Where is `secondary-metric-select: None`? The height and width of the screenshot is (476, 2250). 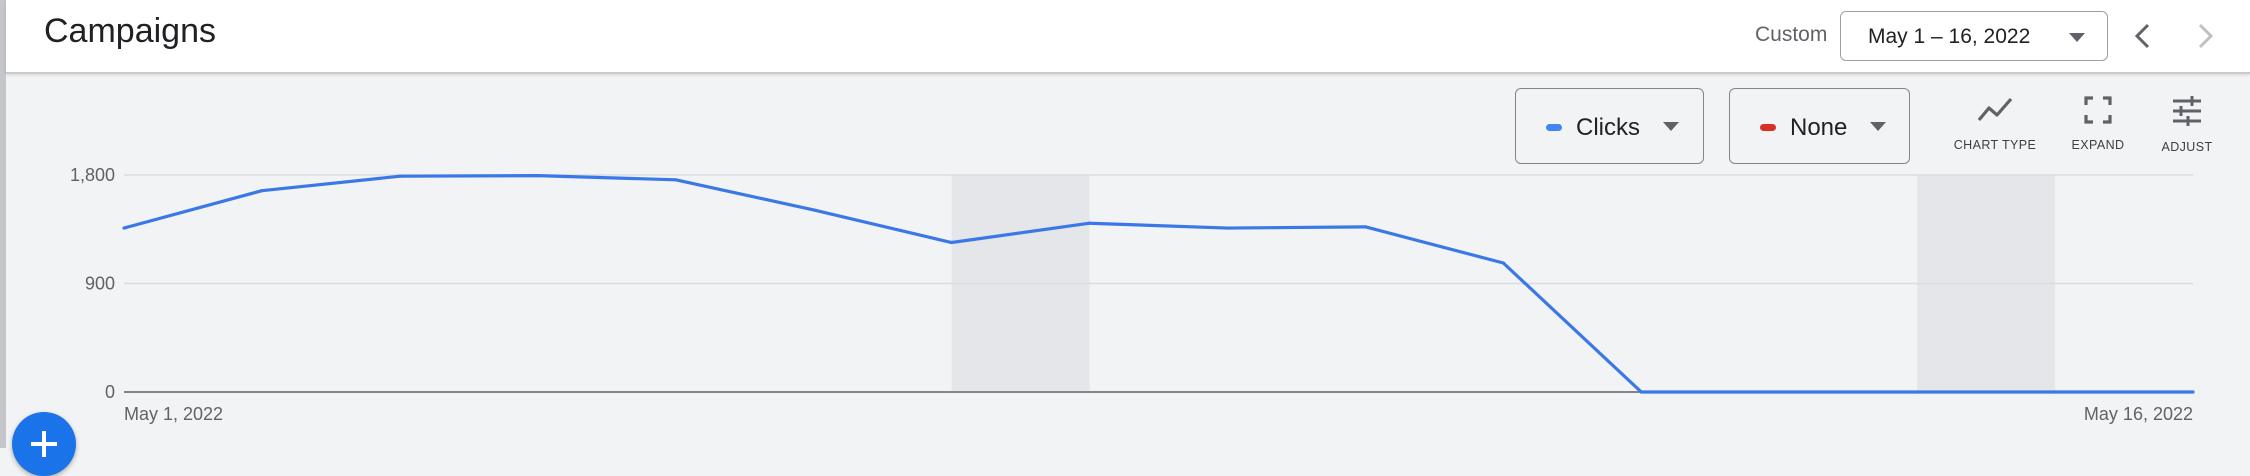
secondary-metric-select: None is located at coordinates (1819, 126).